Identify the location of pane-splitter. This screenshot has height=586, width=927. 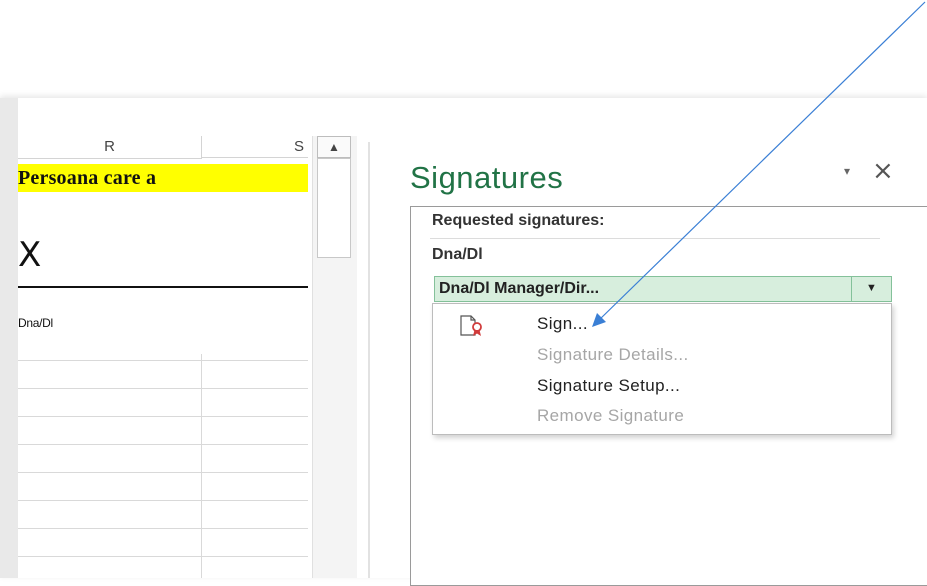
(369, 360).